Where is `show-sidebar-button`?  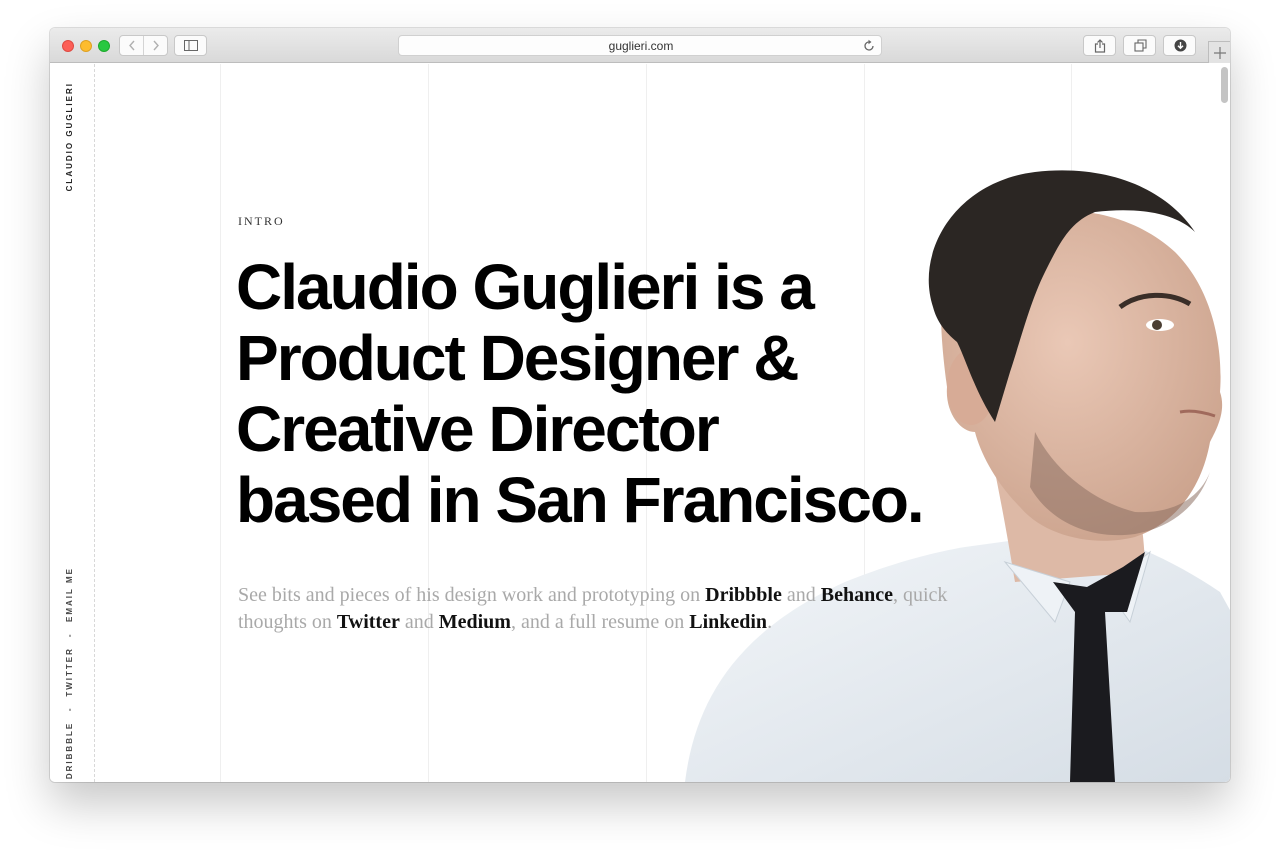
show-sidebar-button is located at coordinates (190, 45).